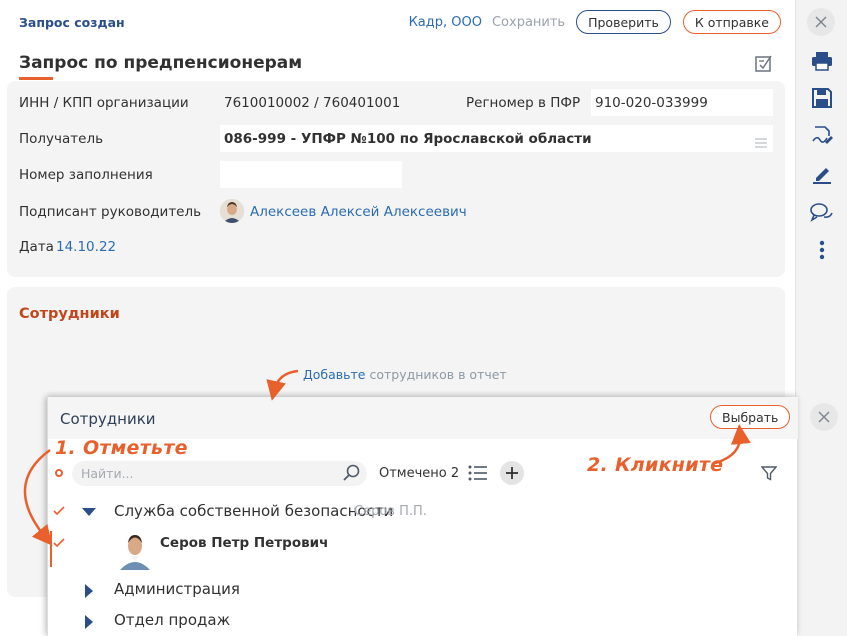 The height and width of the screenshot is (636, 847). I want to click on step1-arrow, so click(38, 497).